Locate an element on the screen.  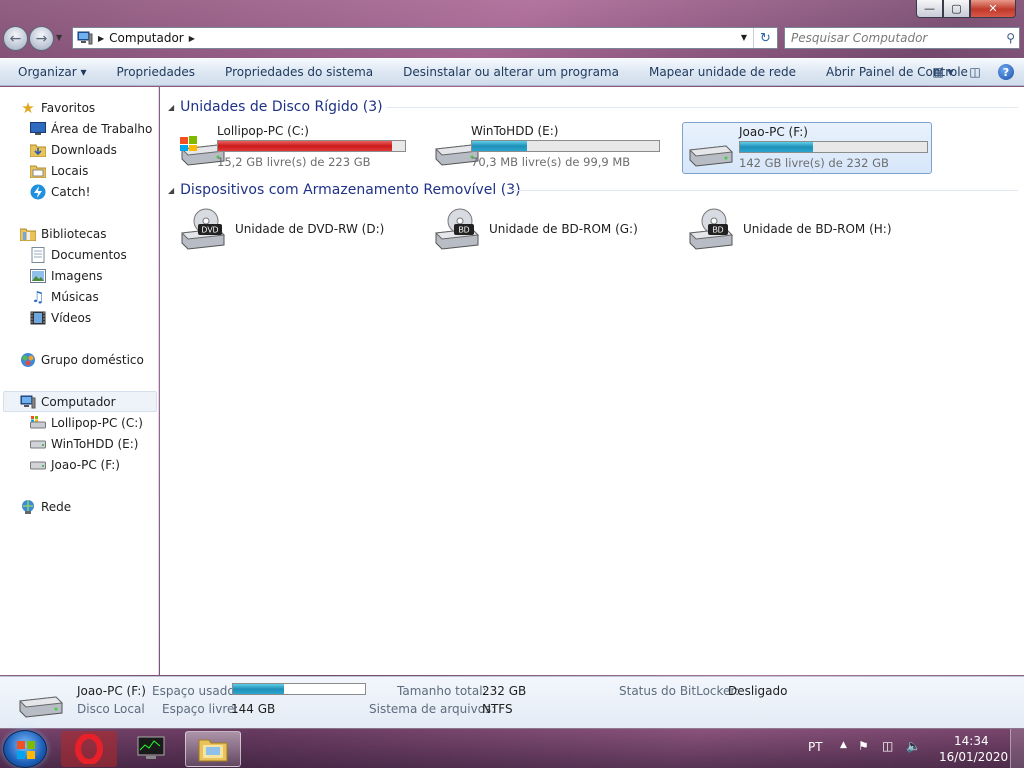
language-indicator: PT is located at coordinates (815, 747).